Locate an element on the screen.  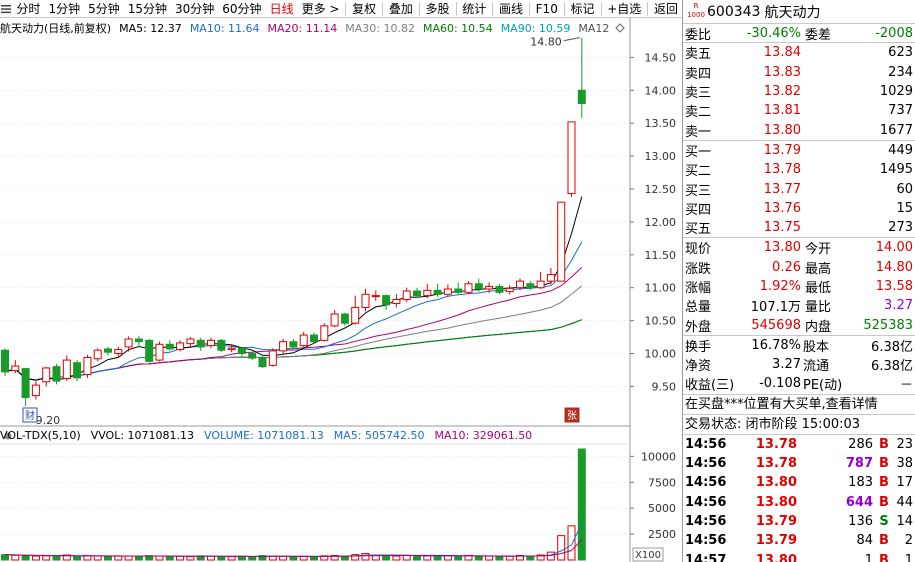
stat-value: 3.27 is located at coordinates (786, 365).